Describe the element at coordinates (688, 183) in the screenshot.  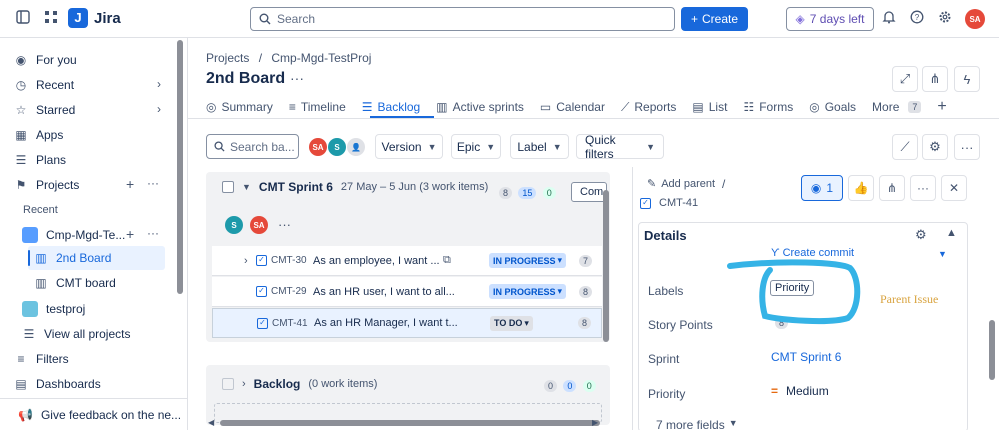
I see `add-parent-label: Add parent` at that location.